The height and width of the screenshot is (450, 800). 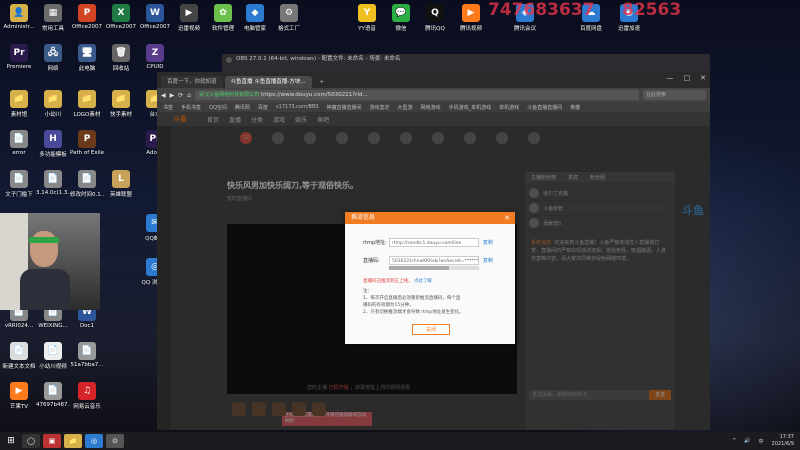 I want to click on scrollbar-thumb, so click(x=419, y=268).